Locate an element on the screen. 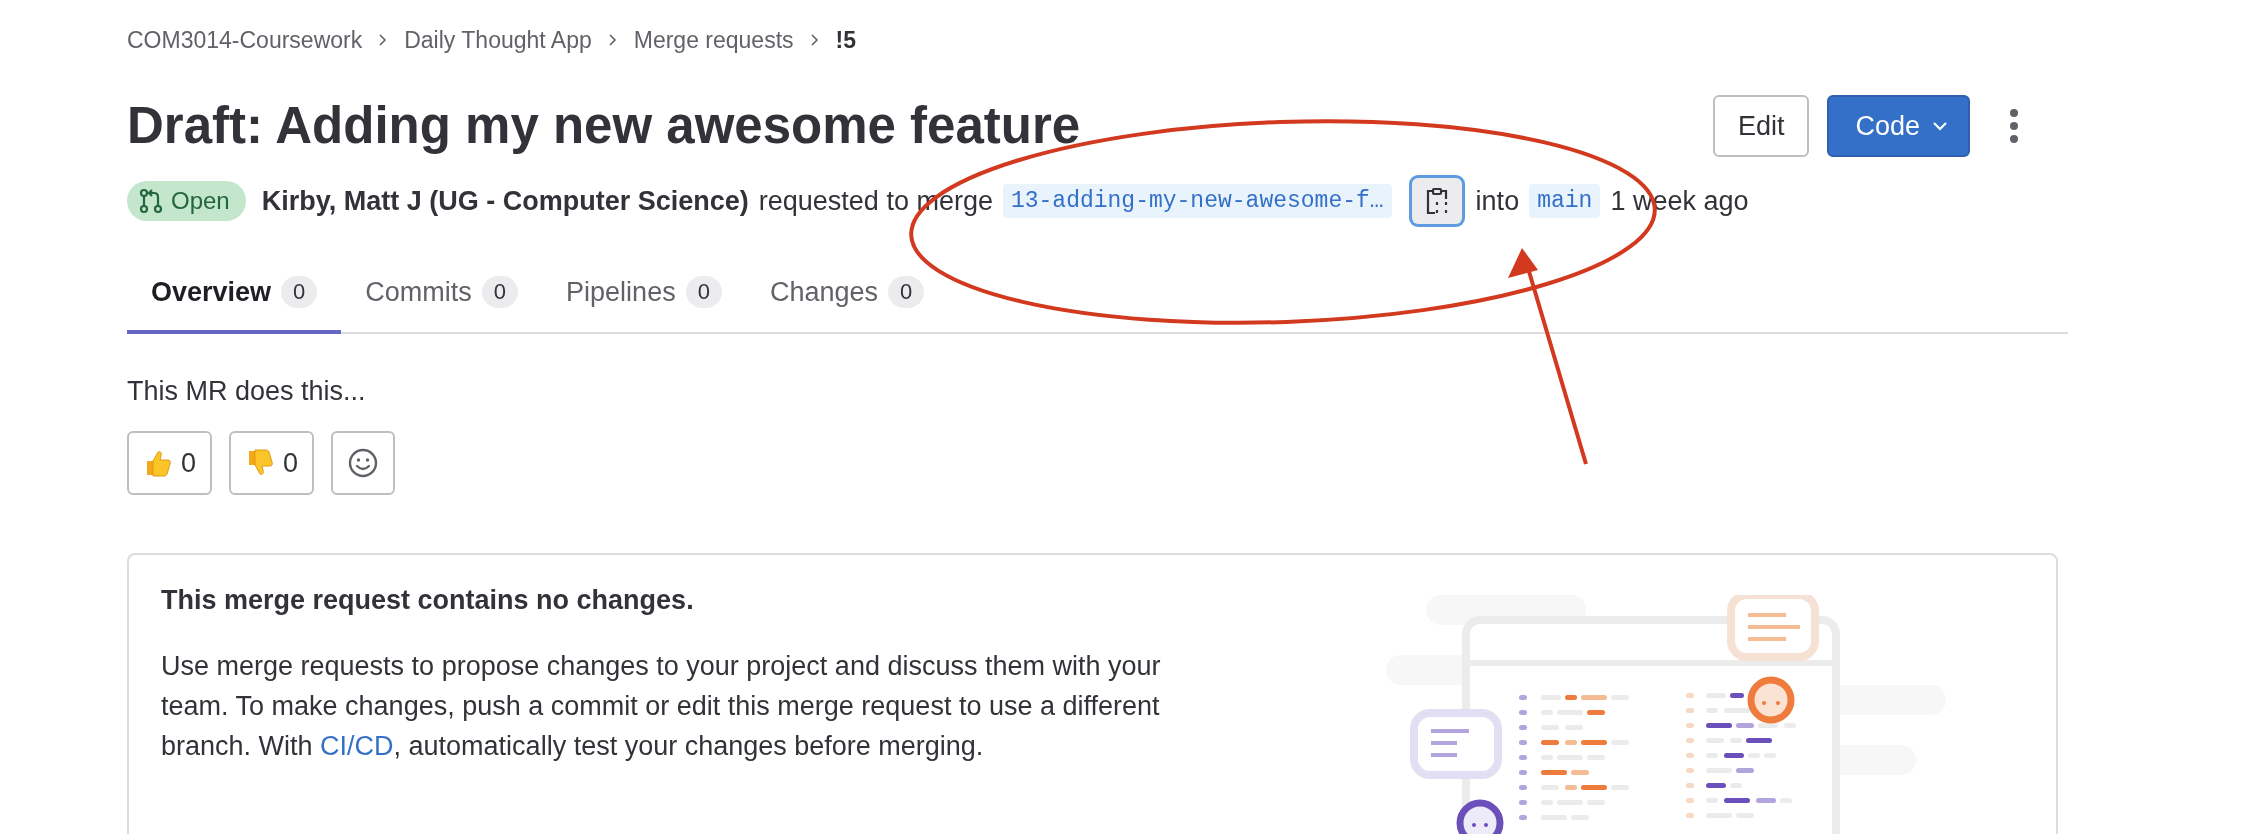 The width and height of the screenshot is (2260, 834). kebab-icon is located at coordinates (2014, 126).